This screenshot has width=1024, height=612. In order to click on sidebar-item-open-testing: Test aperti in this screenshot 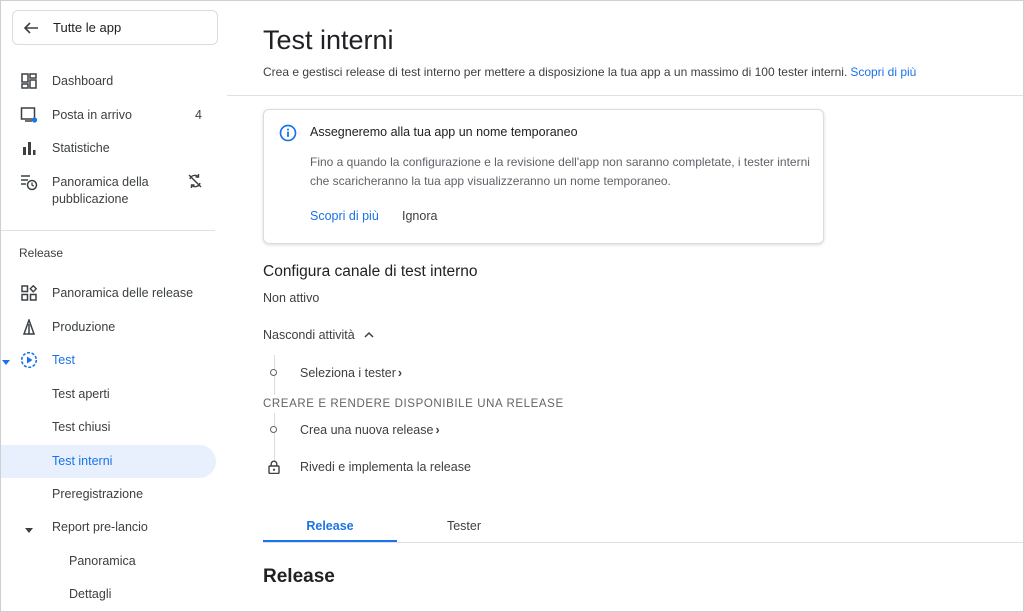, I will do `click(108, 394)`.